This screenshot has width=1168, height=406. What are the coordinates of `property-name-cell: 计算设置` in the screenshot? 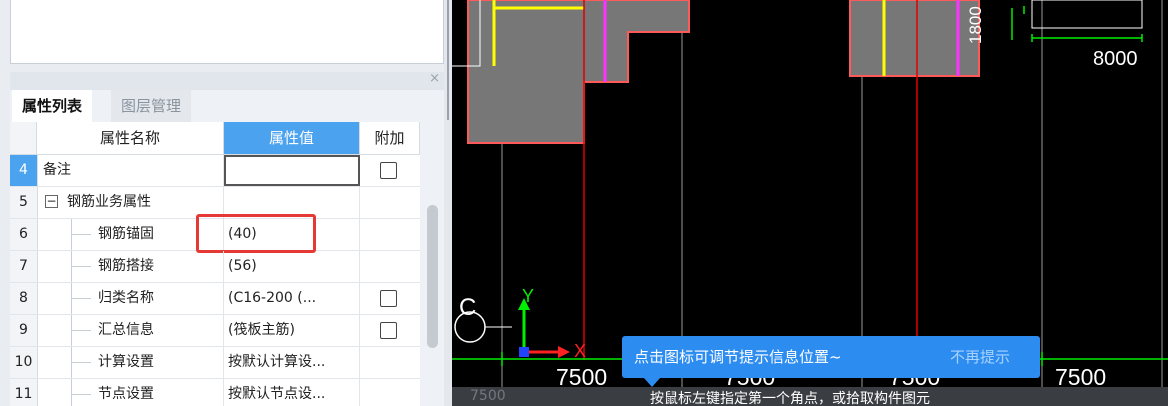 It's located at (130, 362).